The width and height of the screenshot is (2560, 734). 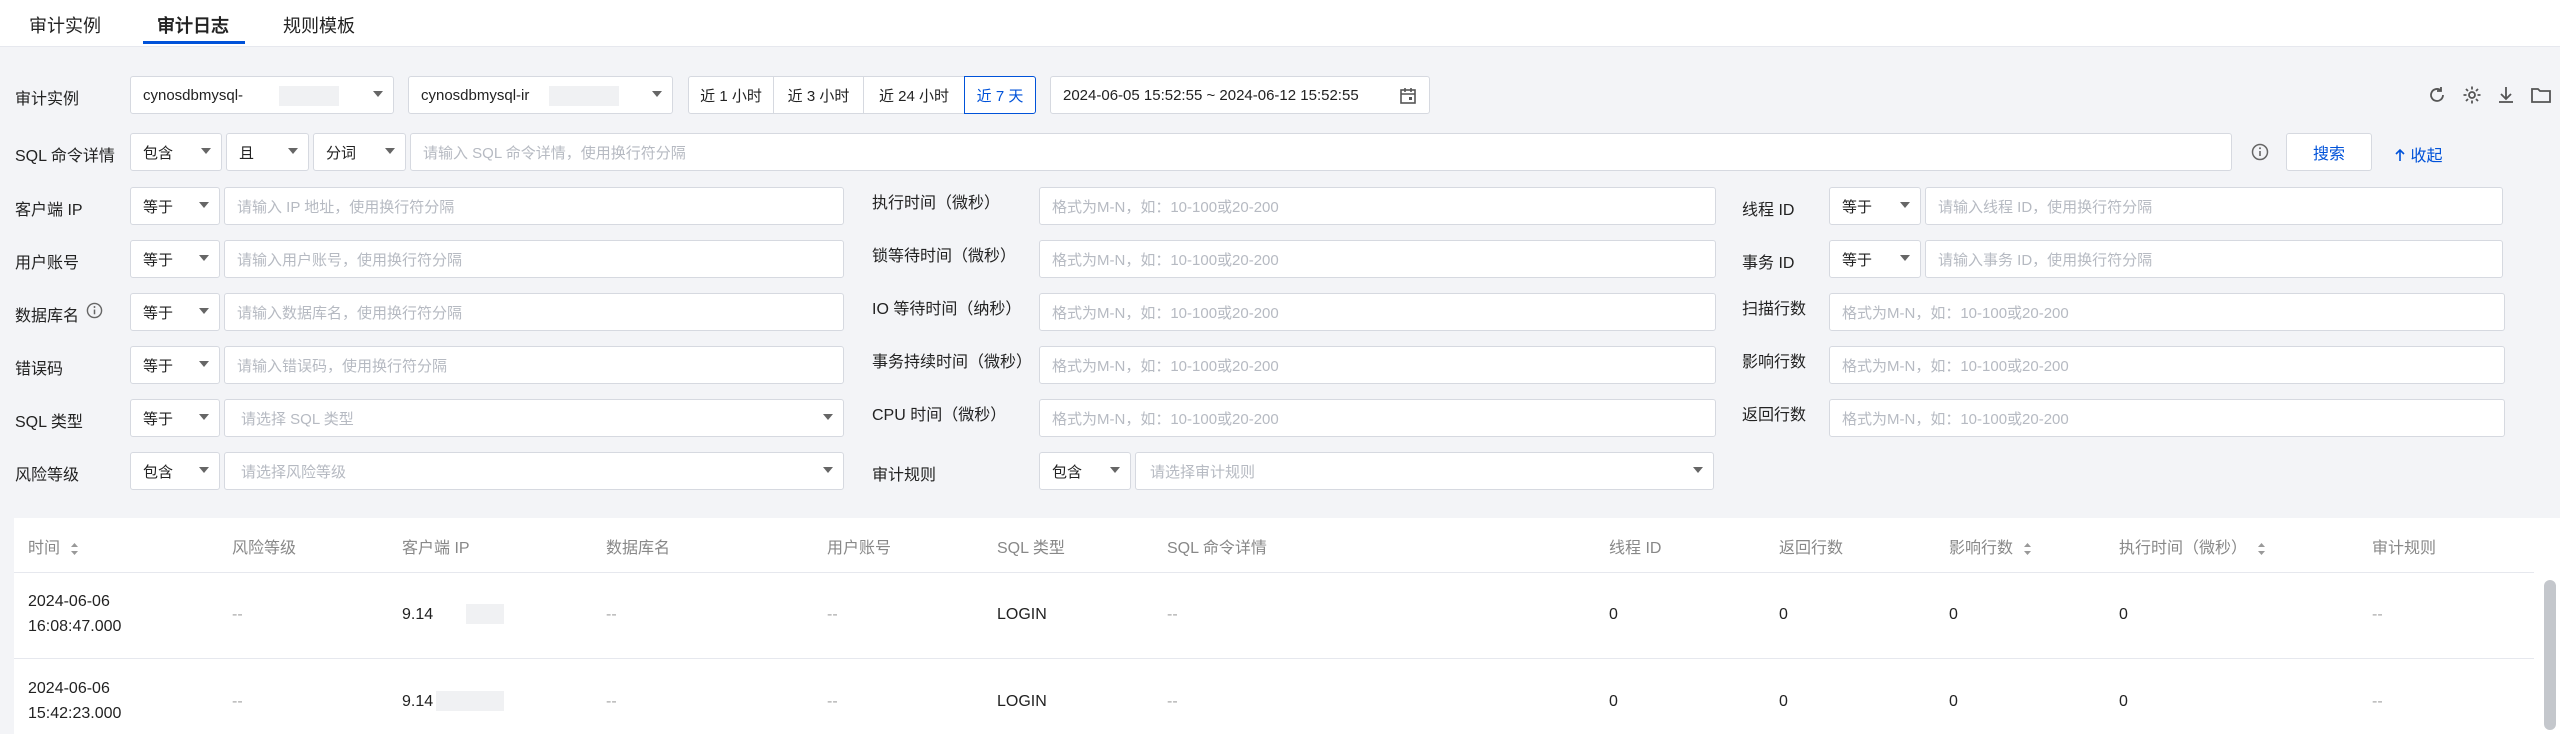 I want to click on returned-rows-input: 格式为M-N，如：10-100或20-200, so click(x=2167, y=418).